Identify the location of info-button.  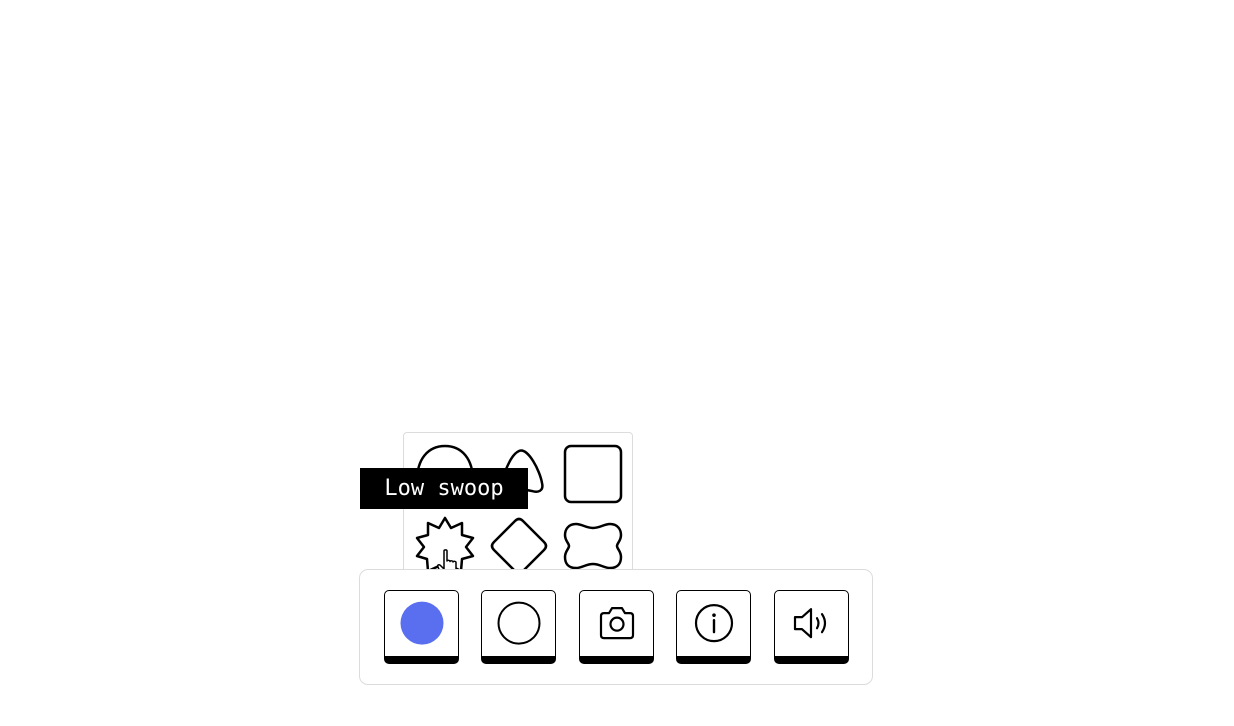
(713, 627).